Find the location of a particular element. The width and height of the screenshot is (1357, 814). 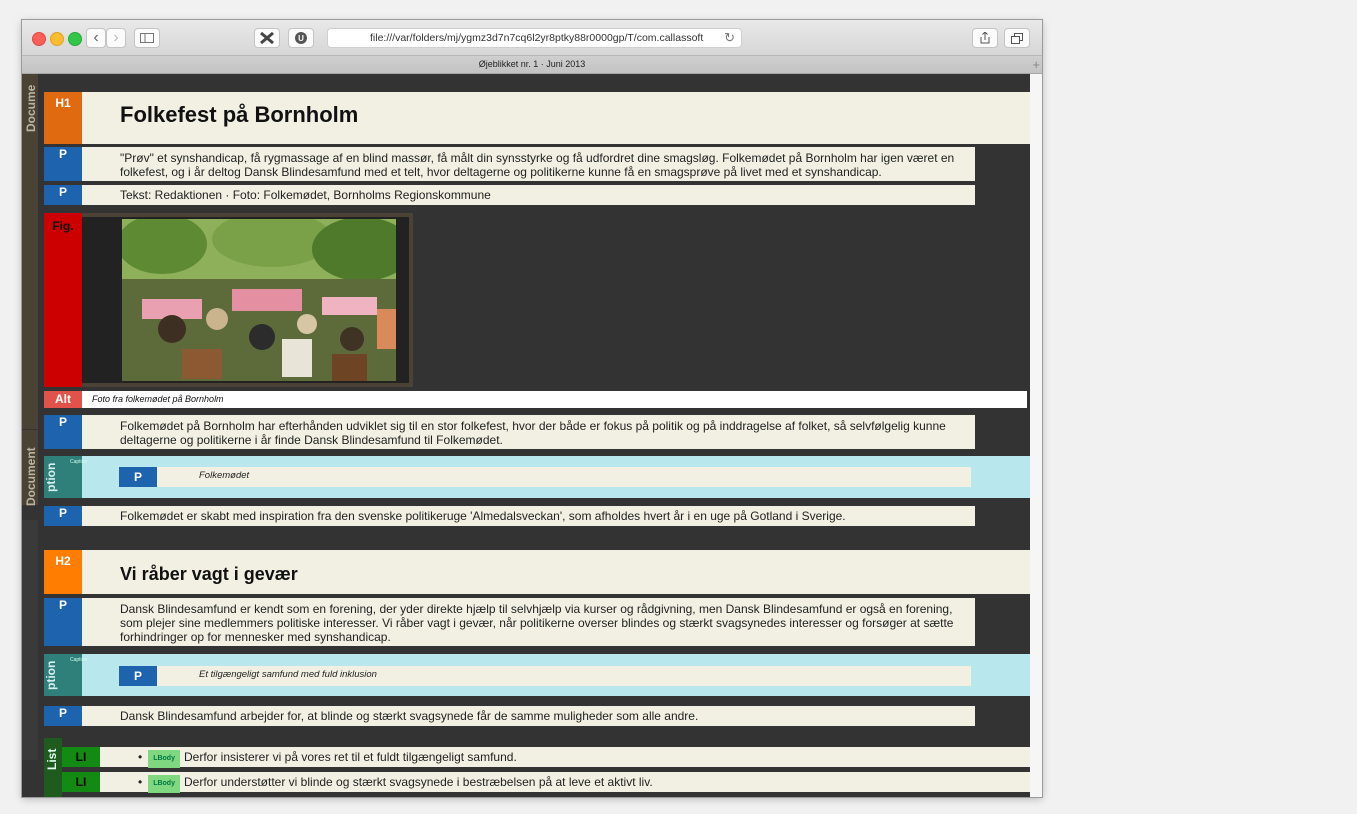

share-button is located at coordinates (985, 38).